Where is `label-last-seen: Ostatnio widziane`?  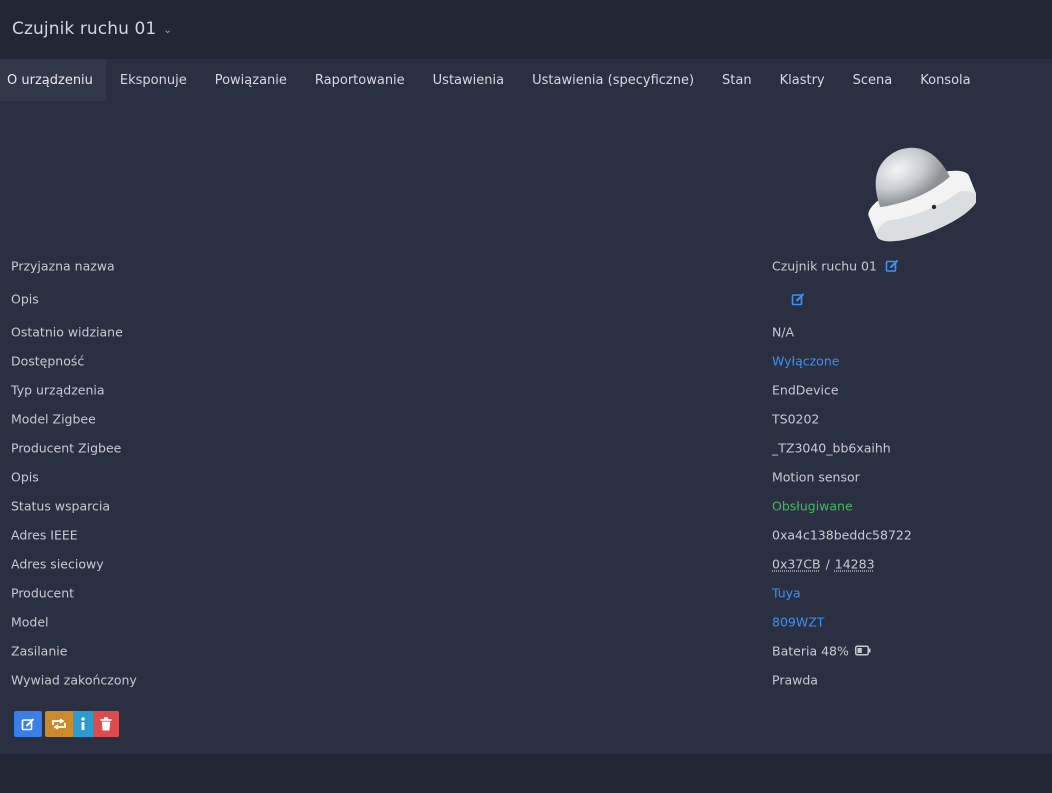 label-last-seen: Ostatnio widziane is located at coordinates (67, 331).